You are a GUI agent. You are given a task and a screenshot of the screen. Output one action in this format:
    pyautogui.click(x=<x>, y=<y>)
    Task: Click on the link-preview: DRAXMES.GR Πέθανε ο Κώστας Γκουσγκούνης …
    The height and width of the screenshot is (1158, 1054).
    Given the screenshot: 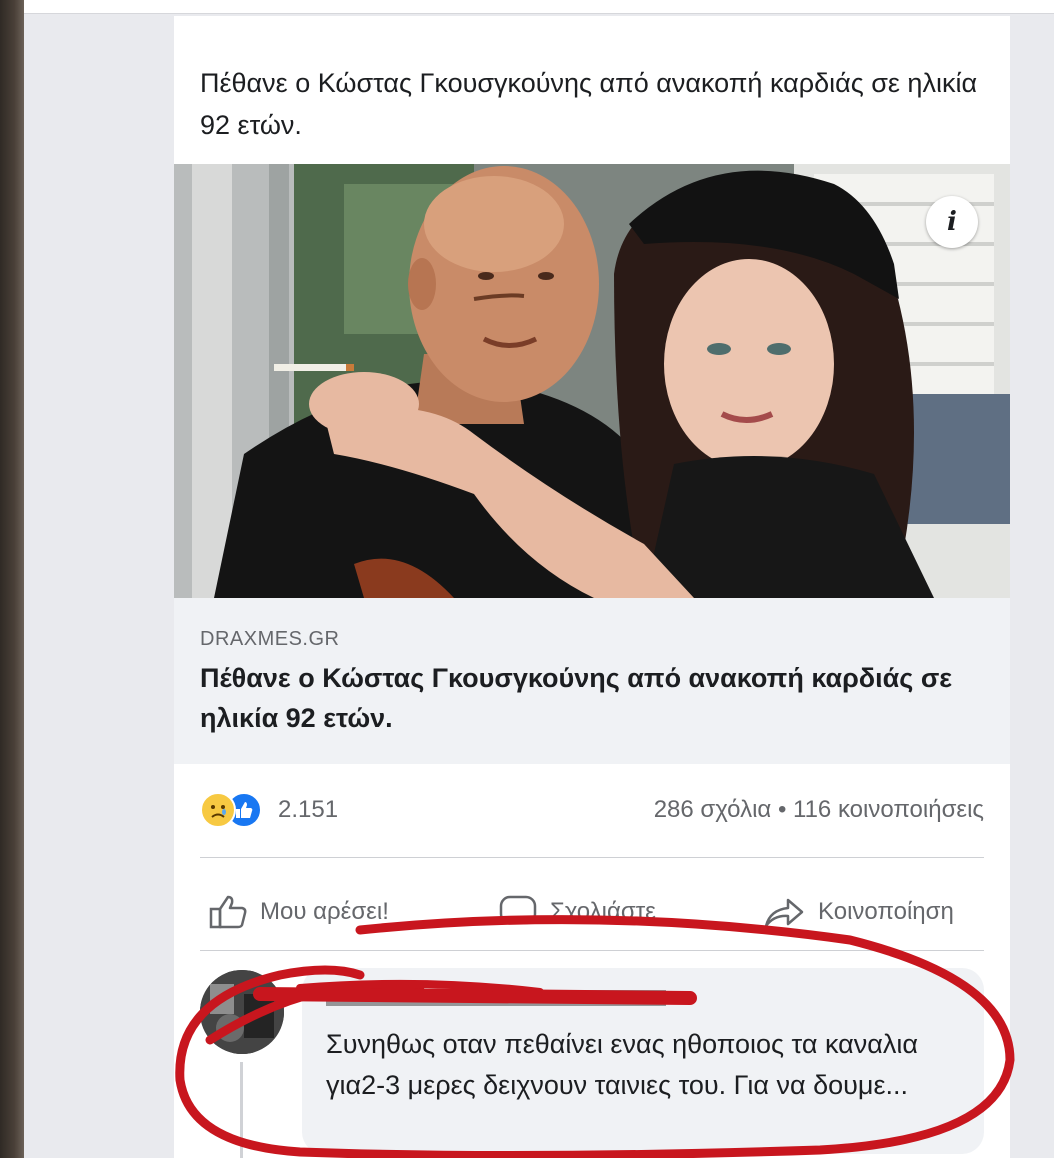 What is the action you would take?
    pyautogui.click(x=592, y=681)
    